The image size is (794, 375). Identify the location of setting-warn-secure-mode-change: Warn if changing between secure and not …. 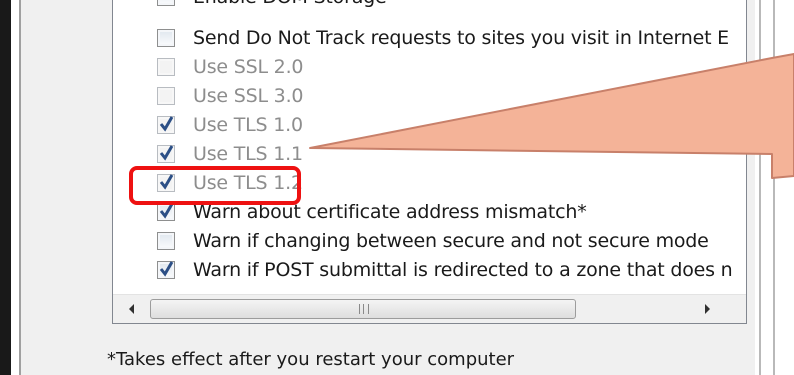
(415, 242).